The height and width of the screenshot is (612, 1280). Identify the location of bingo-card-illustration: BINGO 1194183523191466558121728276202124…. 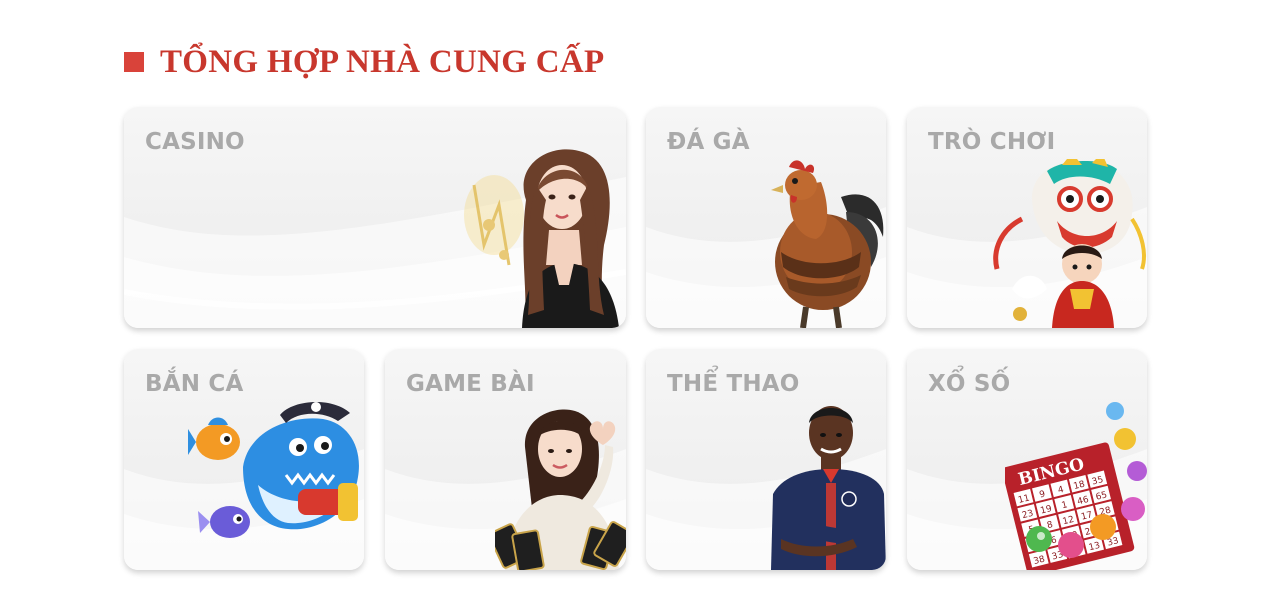
(1076, 486).